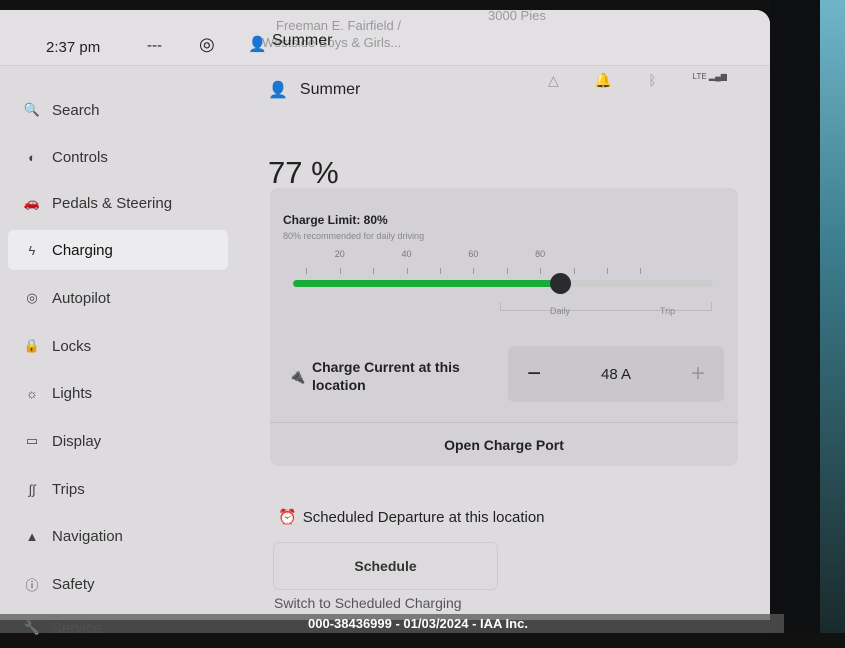 The image size is (845, 648). What do you see at coordinates (339, 254) in the screenshot?
I see `tick-label: 20` at bounding box center [339, 254].